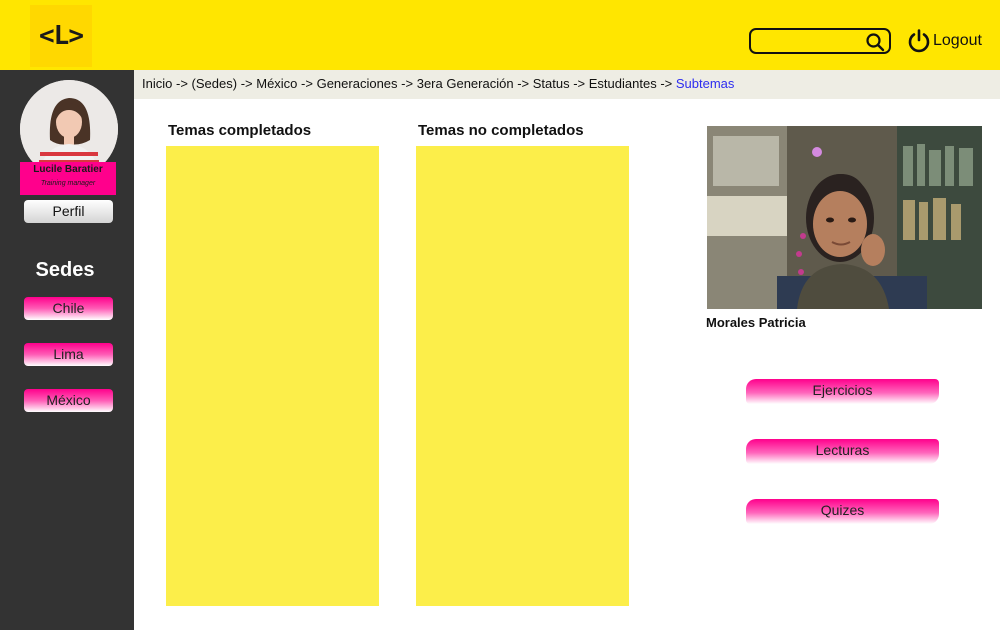  What do you see at coordinates (842, 391) in the screenshot?
I see `ejercicios-button: Ejercicios` at bounding box center [842, 391].